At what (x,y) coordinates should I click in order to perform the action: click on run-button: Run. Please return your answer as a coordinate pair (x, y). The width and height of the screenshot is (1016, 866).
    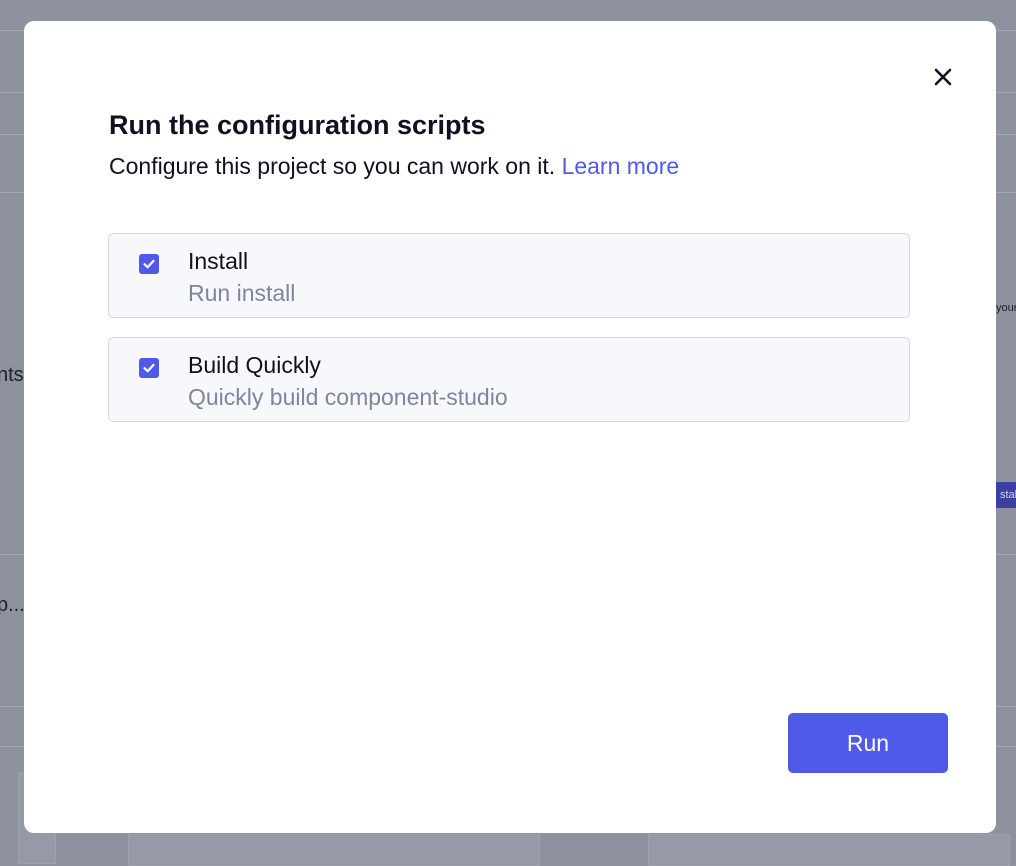
    Looking at the image, I should click on (868, 743).